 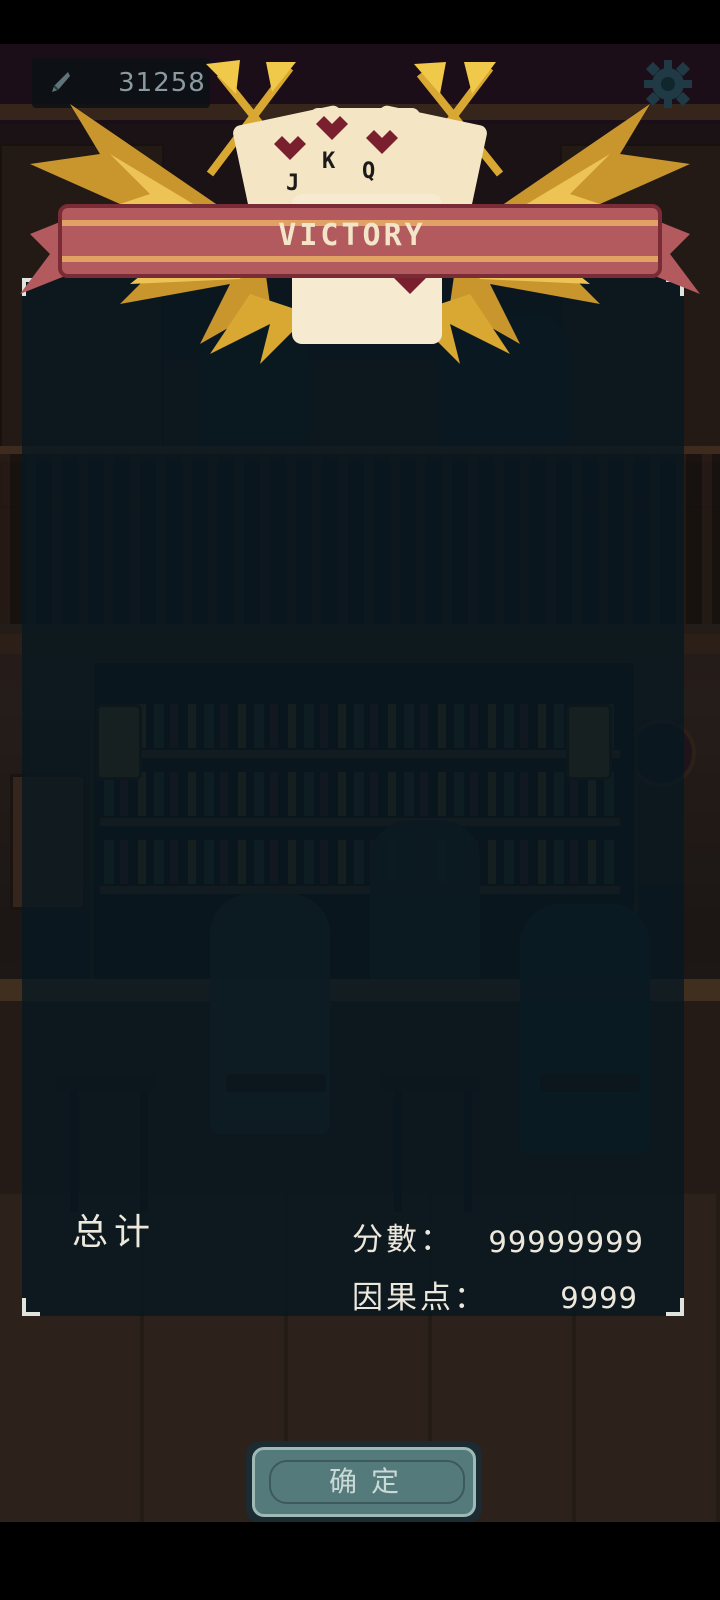 I want to click on card-q: Q, so click(x=368, y=171).